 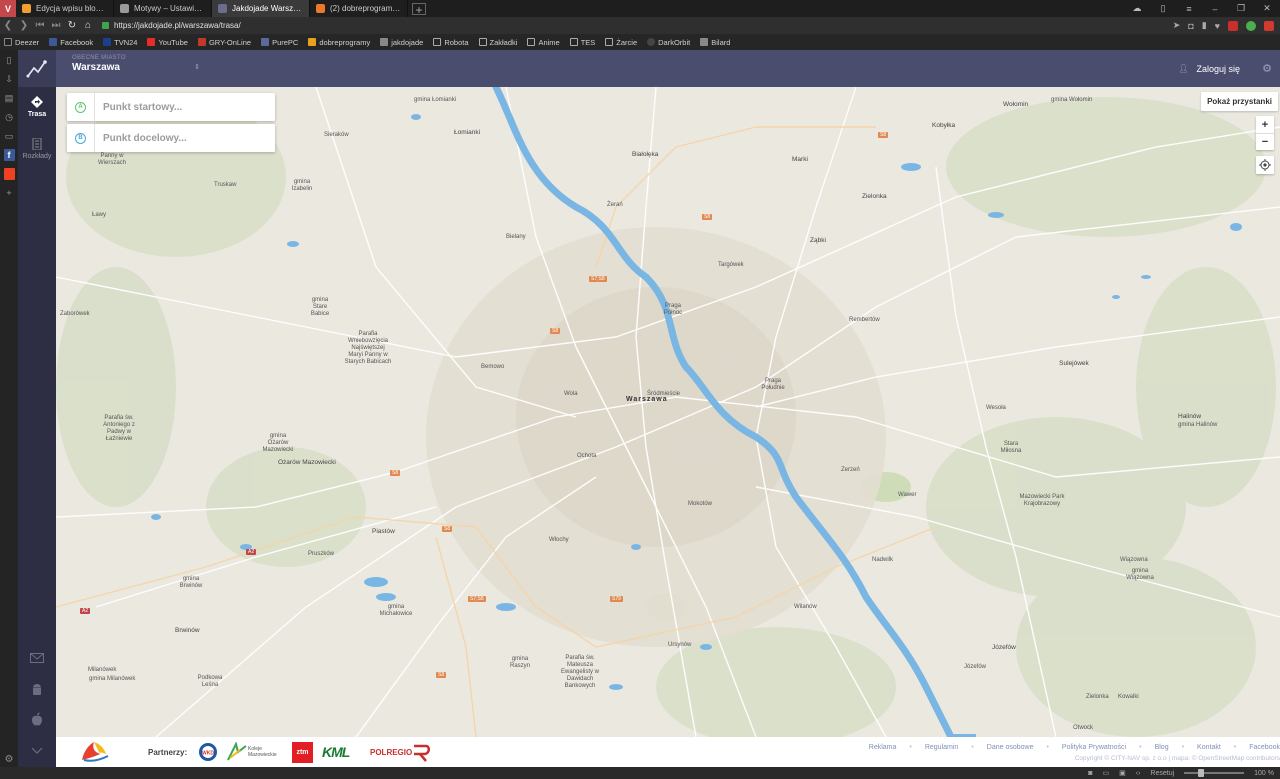 What do you see at coordinates (1233, 25) in the screenshot?
I see `extension-red-icon` at bounding box center [1233, 25].